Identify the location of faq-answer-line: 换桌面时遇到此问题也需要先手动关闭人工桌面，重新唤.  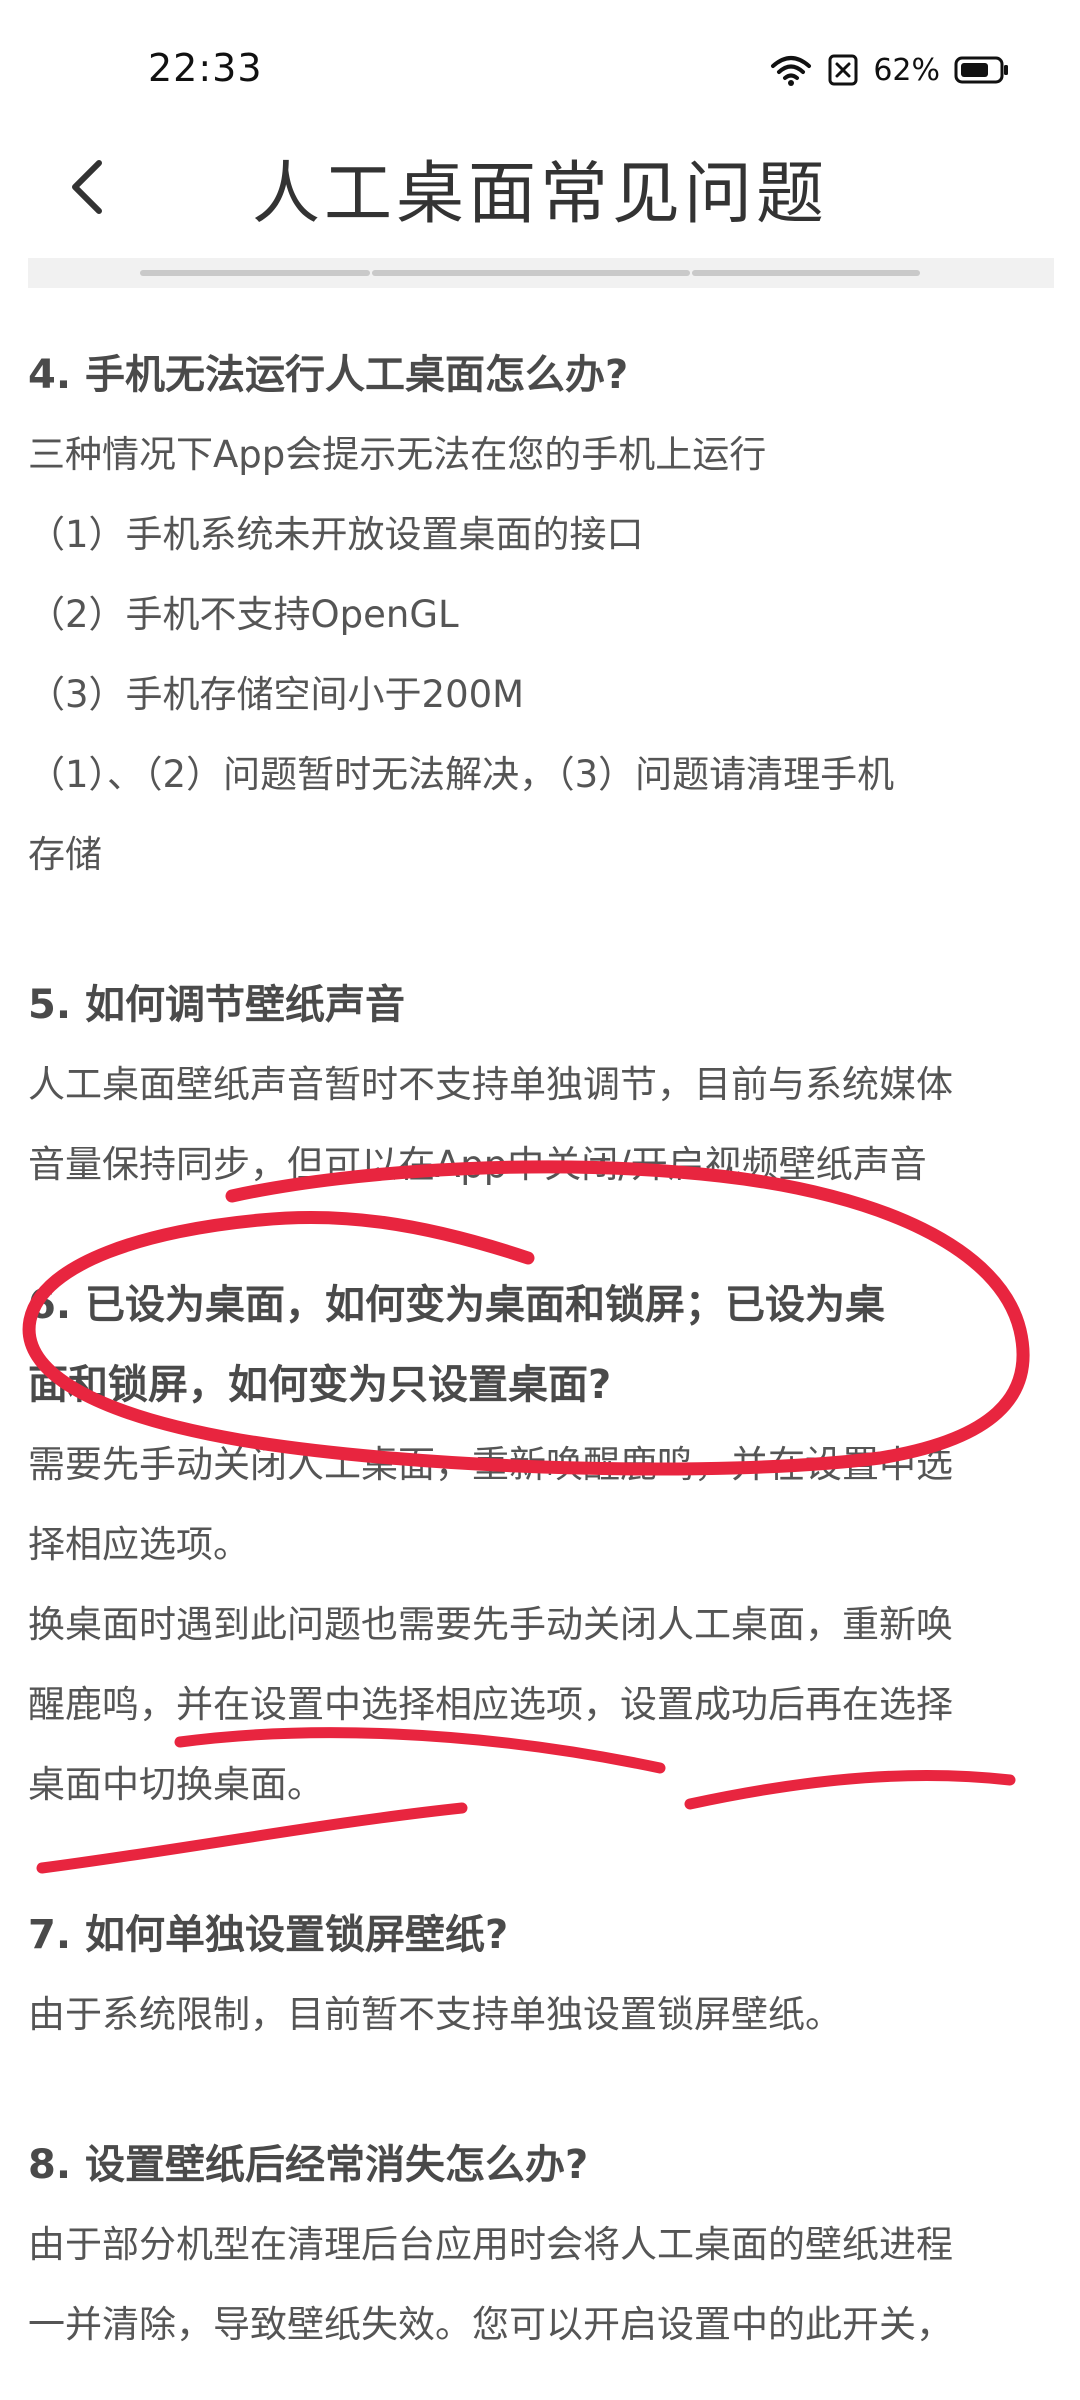
(490, 1624).